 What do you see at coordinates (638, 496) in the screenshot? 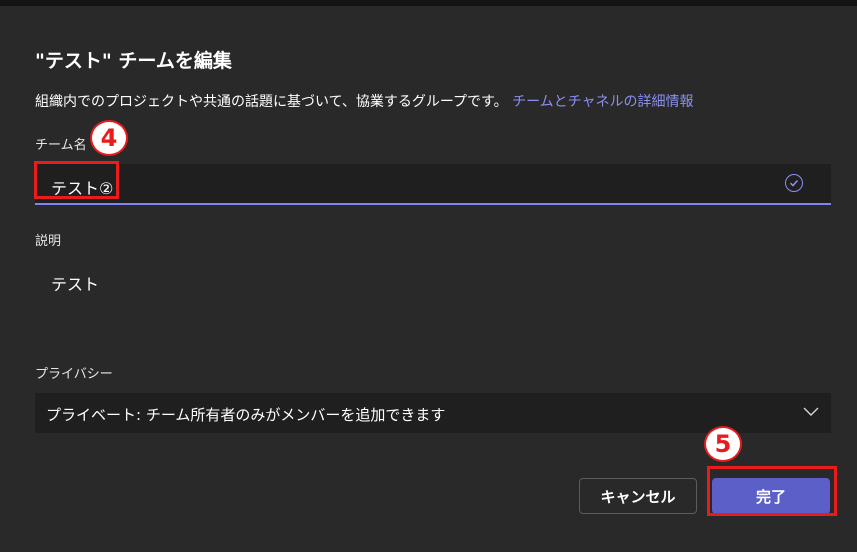
I see `cancel-button: キャンセル` at bounding box center [638, 496].